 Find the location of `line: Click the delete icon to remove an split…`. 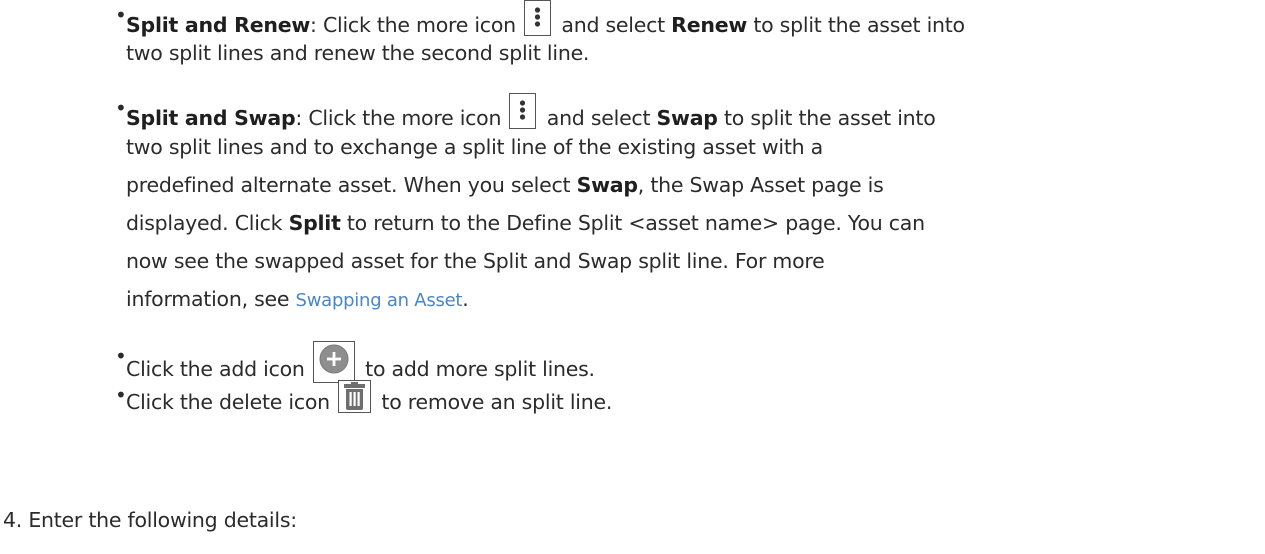

line: Click the delete icon to remove an split… is located at coordinates (369, 398).